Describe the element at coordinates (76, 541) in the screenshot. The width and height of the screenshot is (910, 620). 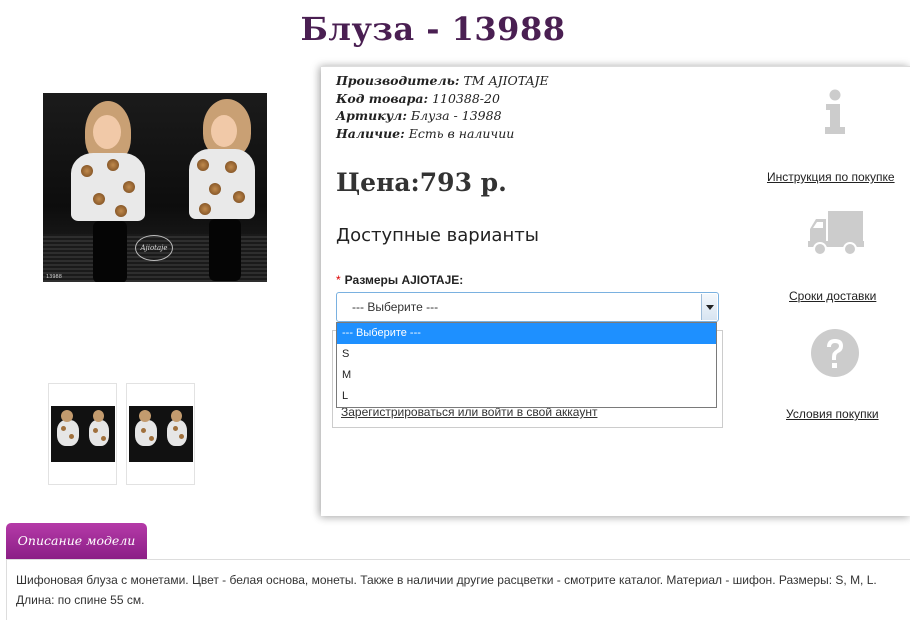
I see `tab-description: Описание модели` at that location.